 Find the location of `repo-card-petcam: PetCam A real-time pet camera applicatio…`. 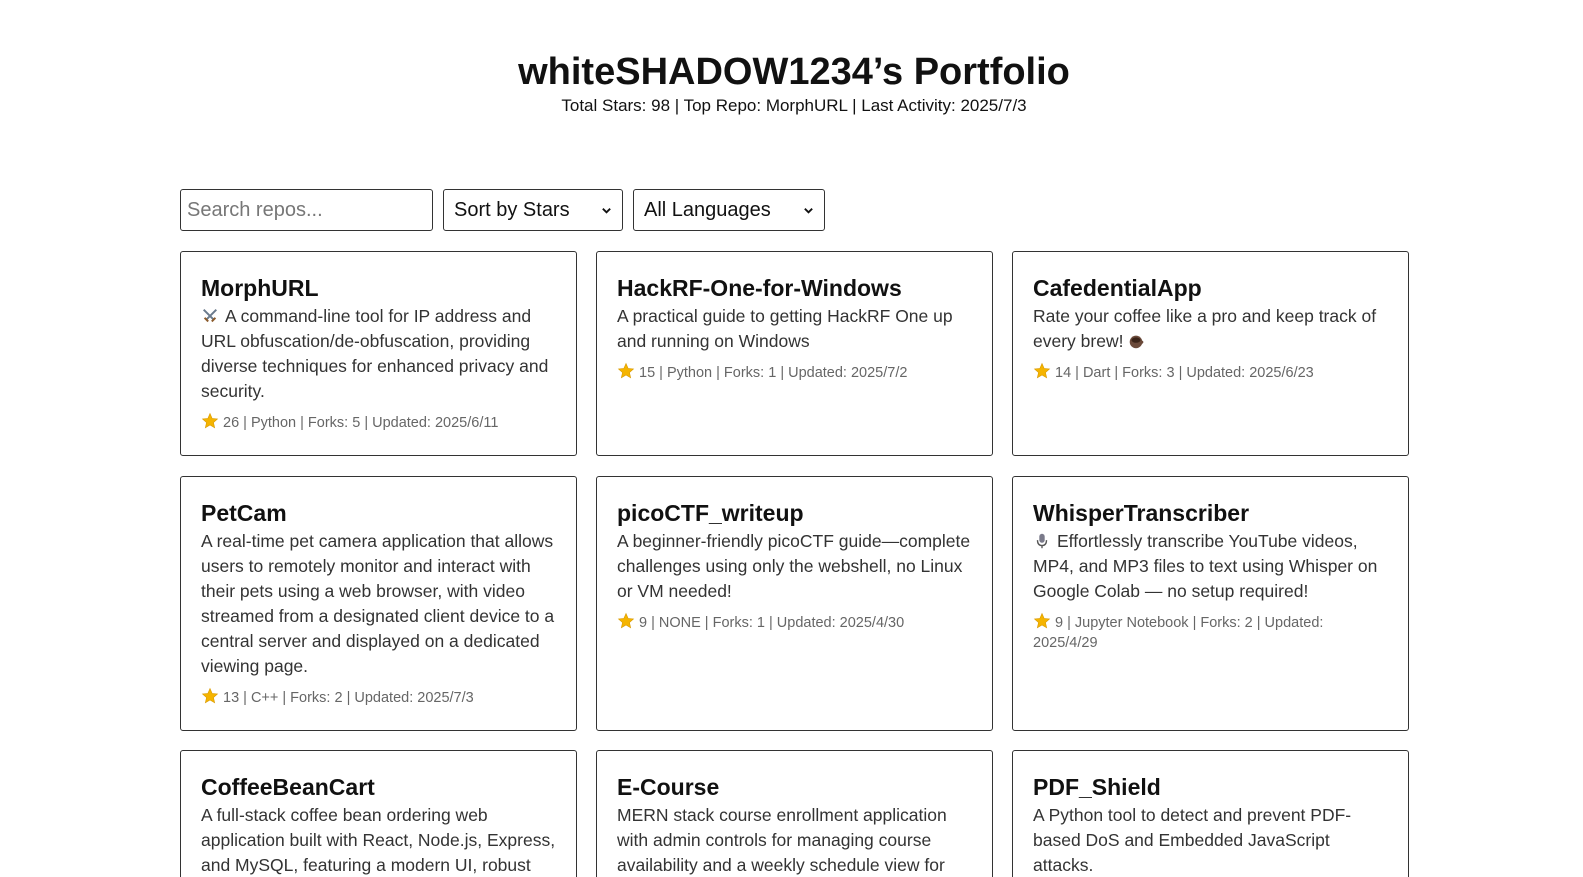

repo-card-petcam: PetCam A real-time pet camera applicatio… is located at coordinates (378, 603).